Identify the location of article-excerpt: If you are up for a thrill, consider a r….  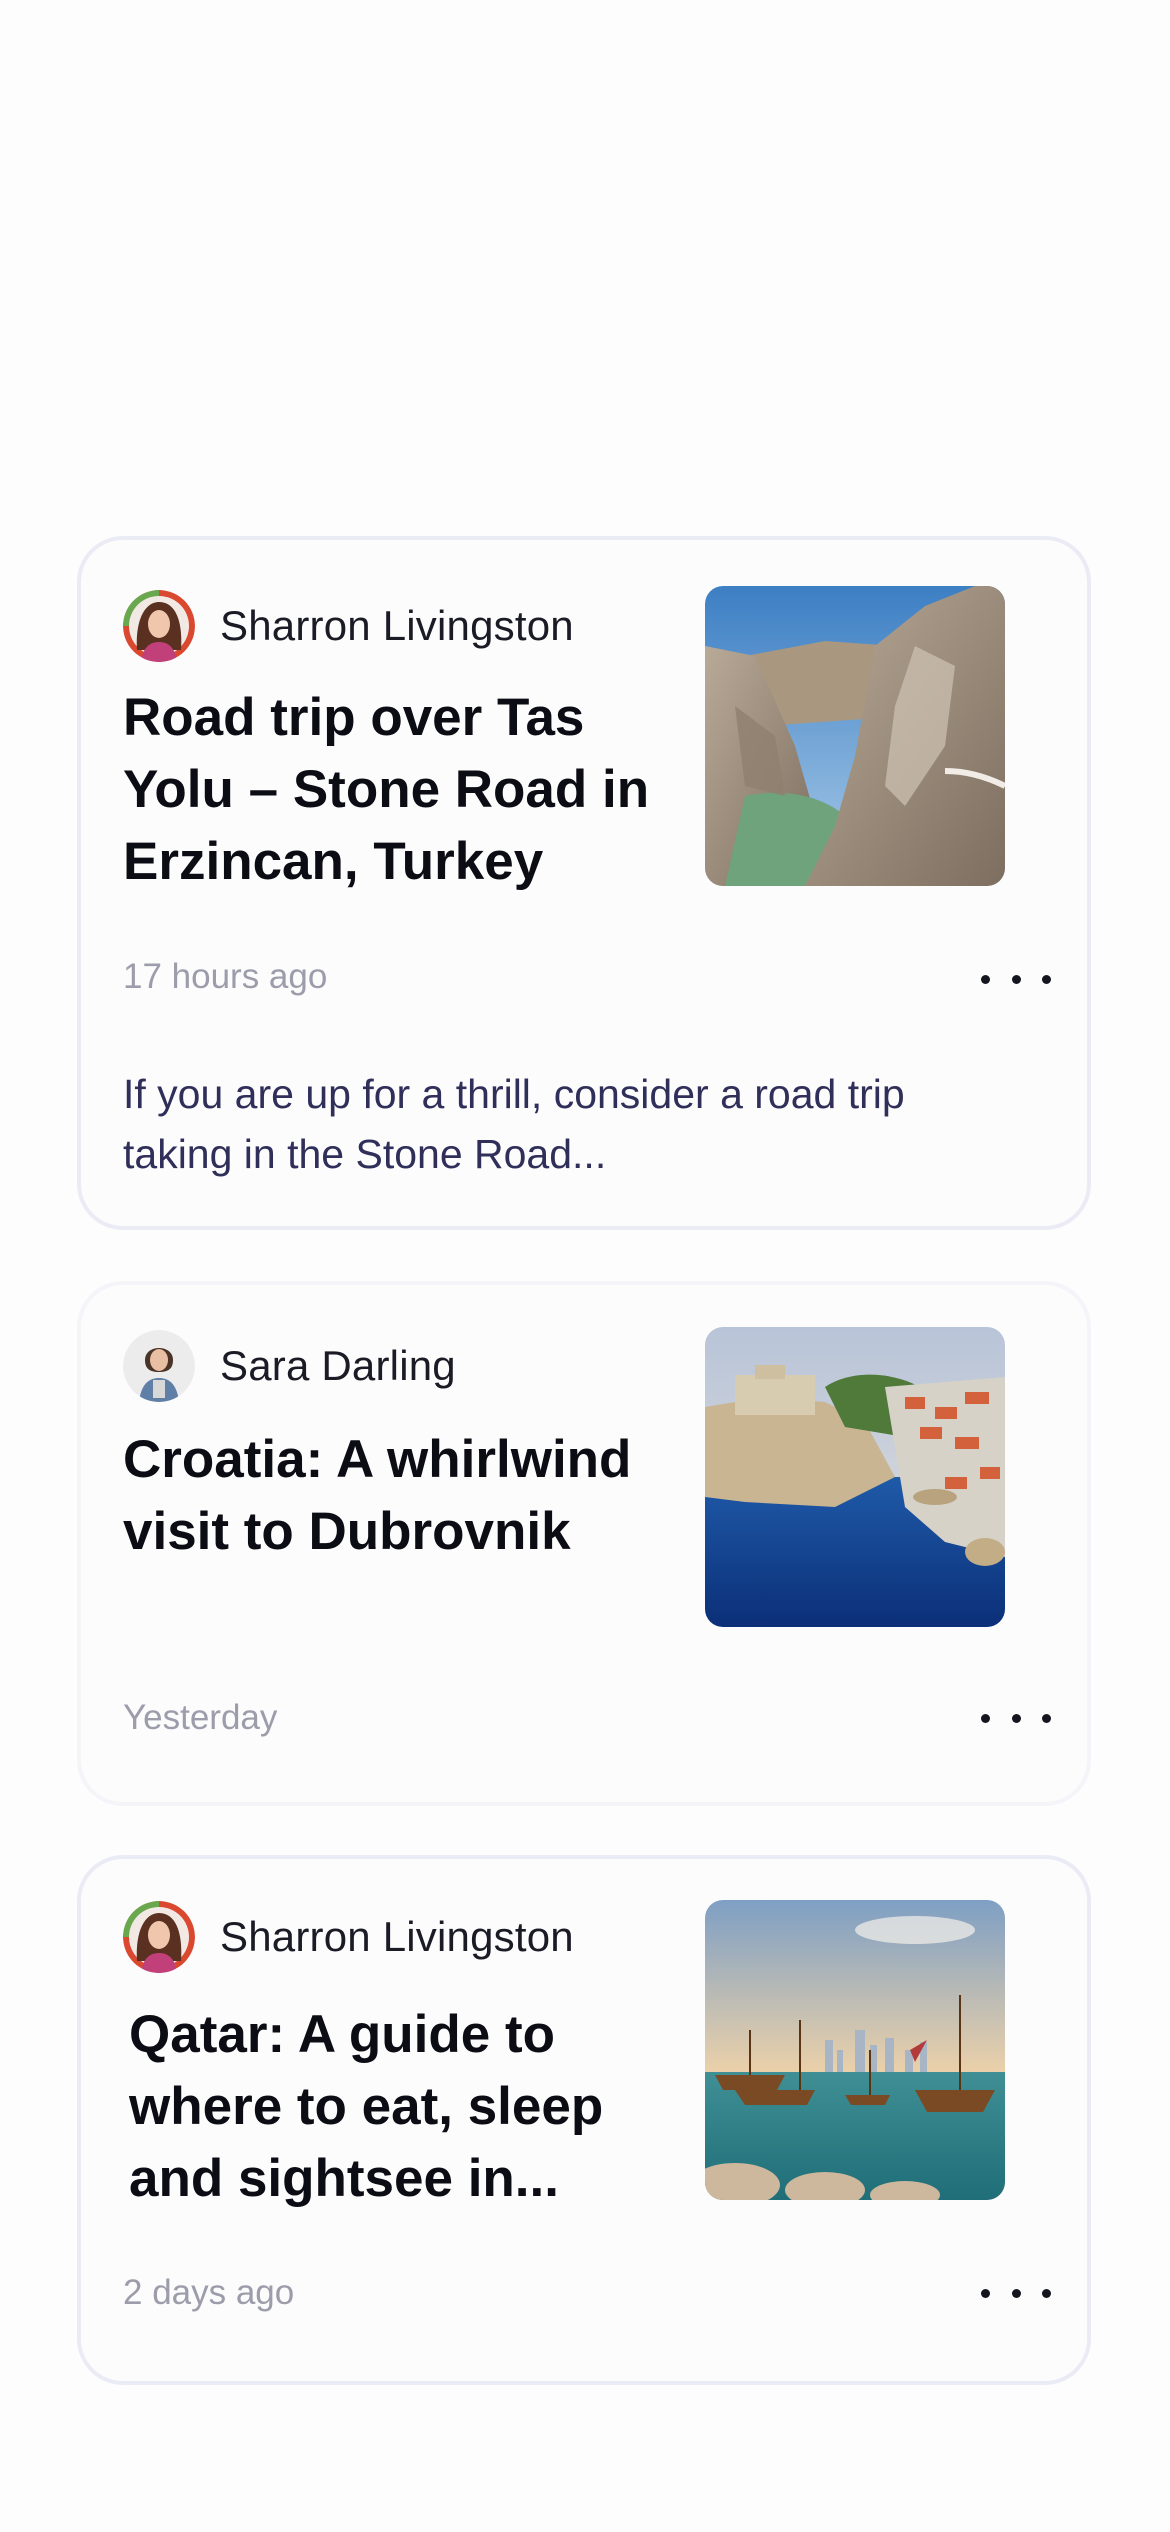
(573, 1124).